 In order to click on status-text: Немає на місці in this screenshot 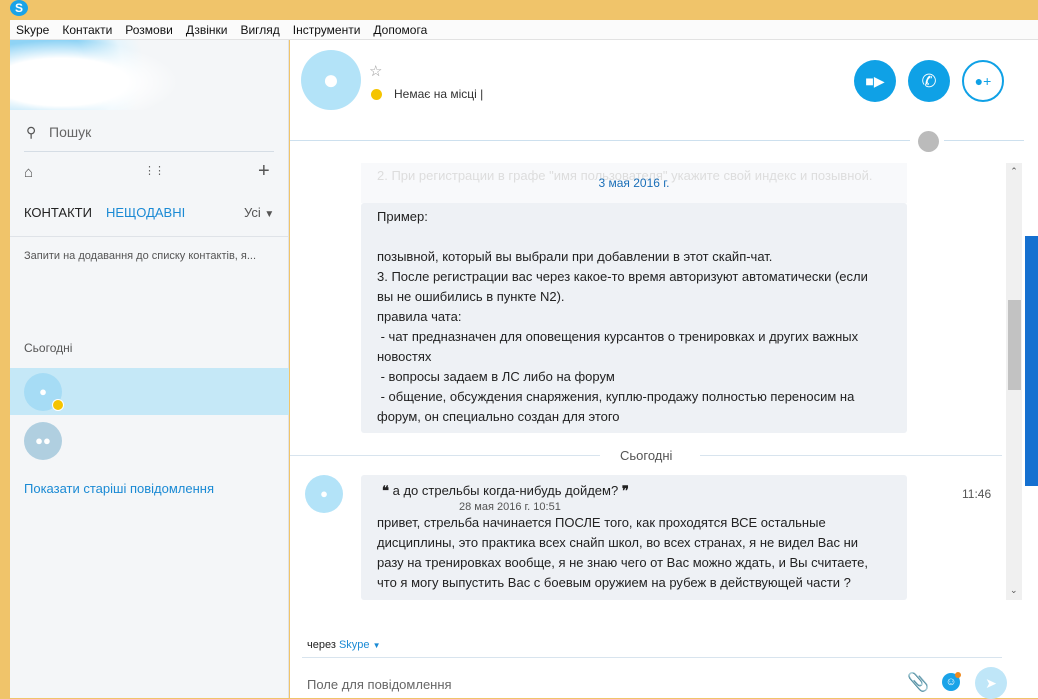, I will do `click(435, 94)`.